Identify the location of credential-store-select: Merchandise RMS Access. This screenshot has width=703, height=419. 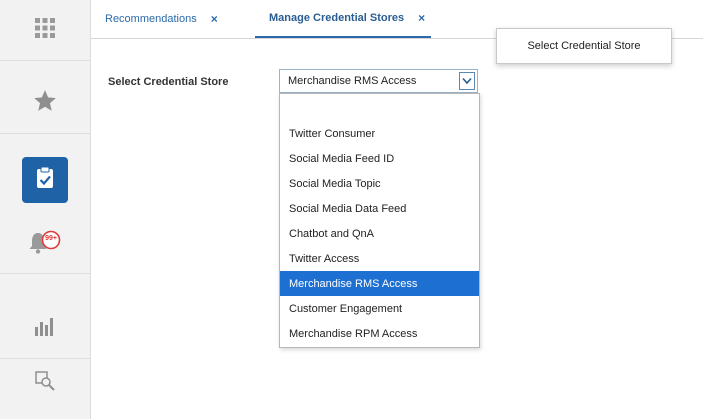
(378, 81).